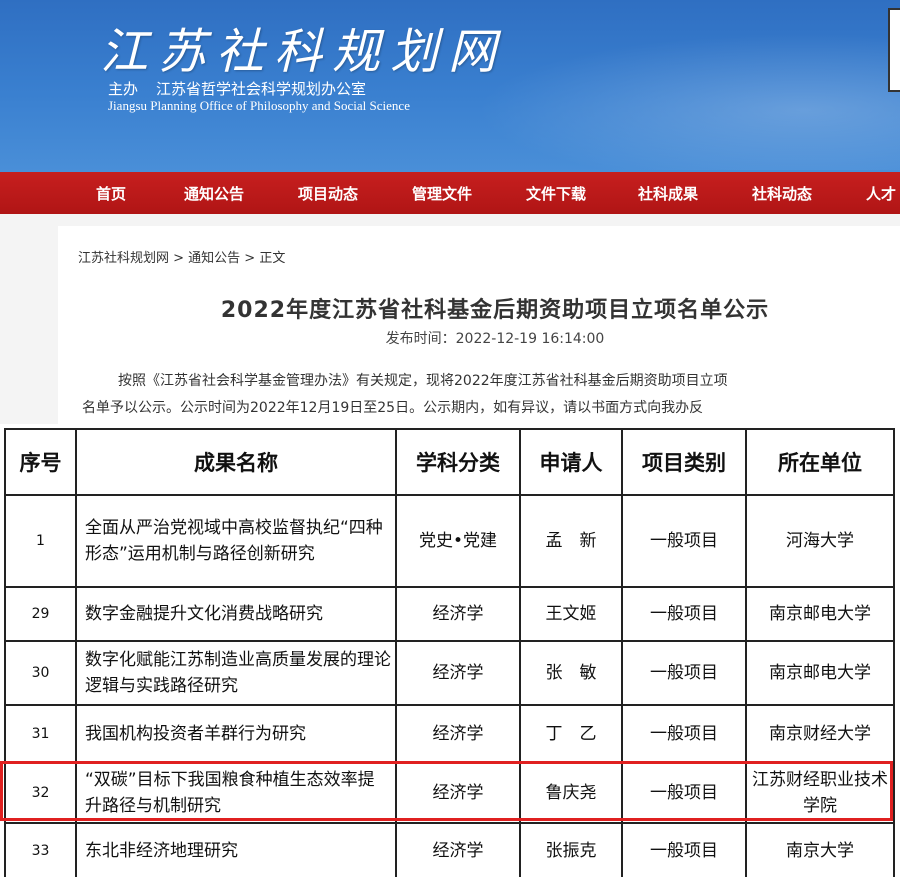 The width and height of the screenshot is (900, 877). I want to click on header-project-type: 项目类别, so click(684, 462).